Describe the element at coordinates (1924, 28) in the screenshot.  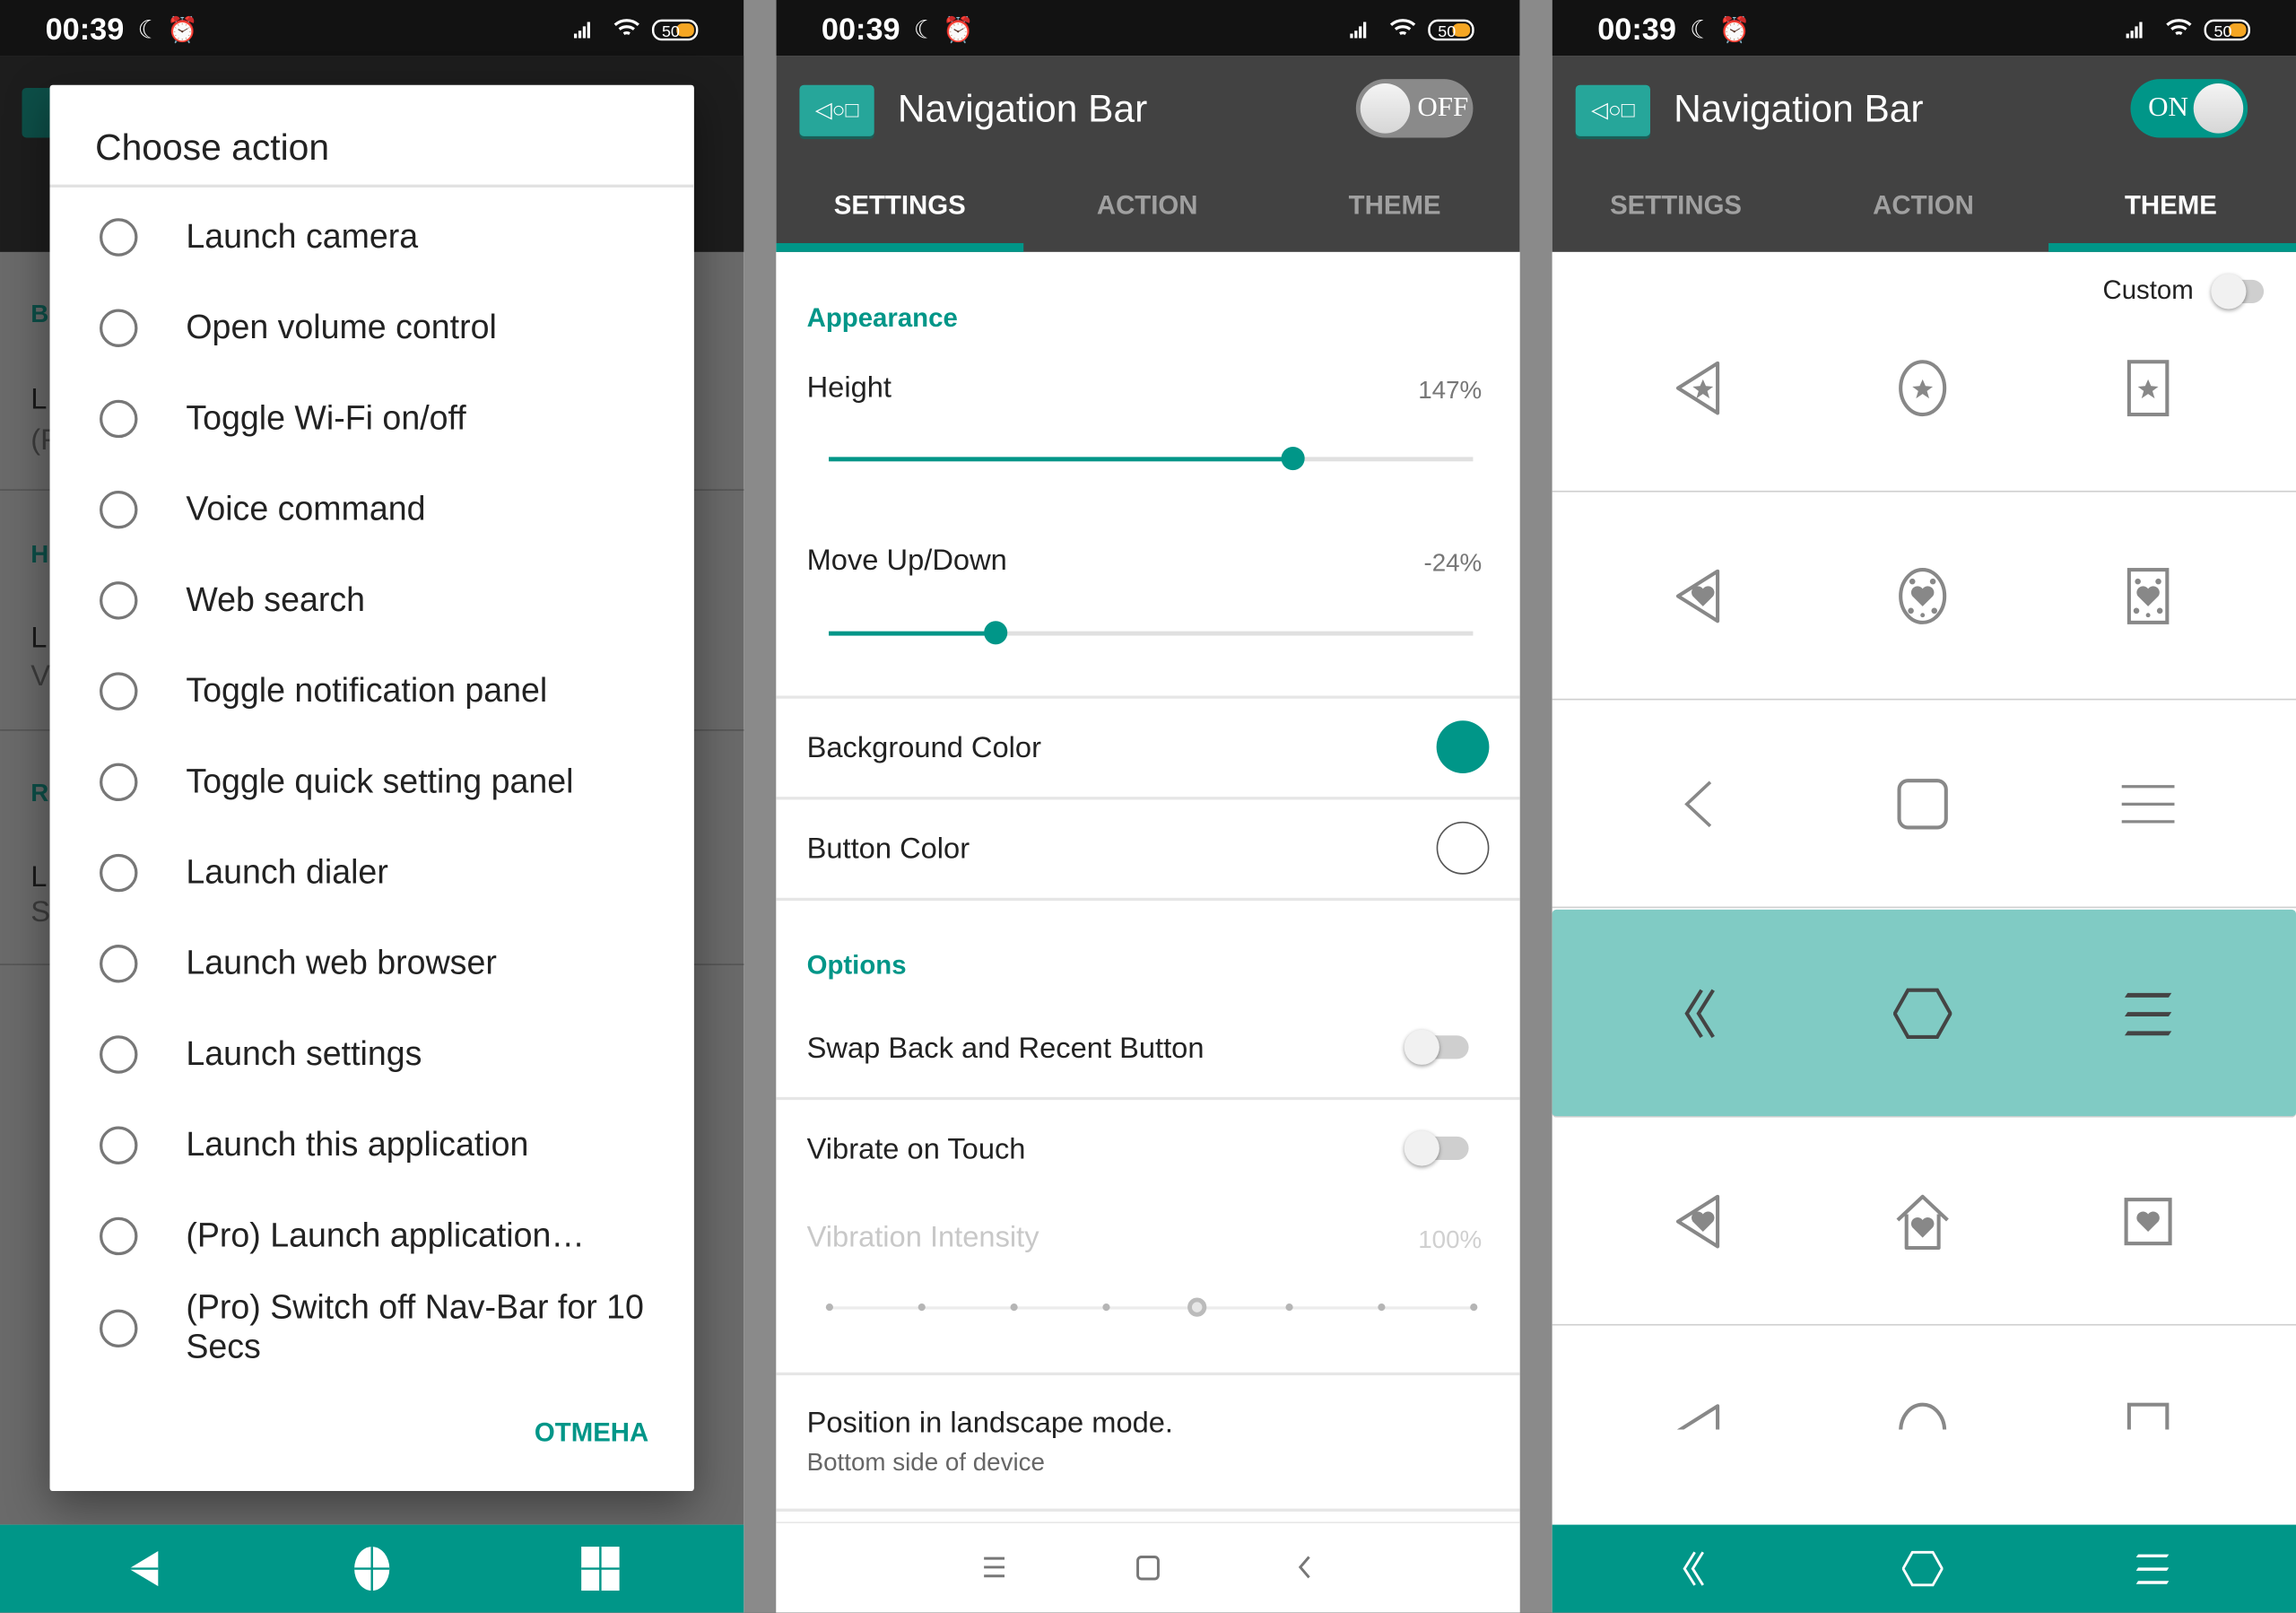
I see `status-bar: 00:39 ☾ ⏰ 50` at that location.